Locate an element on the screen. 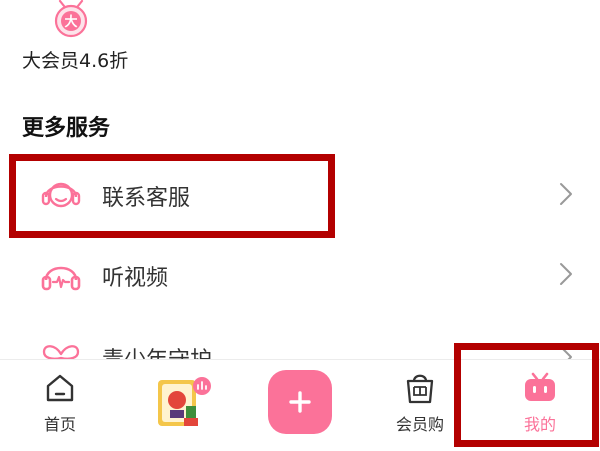  shopping-bag-icon is located at coordinates (420, 388).